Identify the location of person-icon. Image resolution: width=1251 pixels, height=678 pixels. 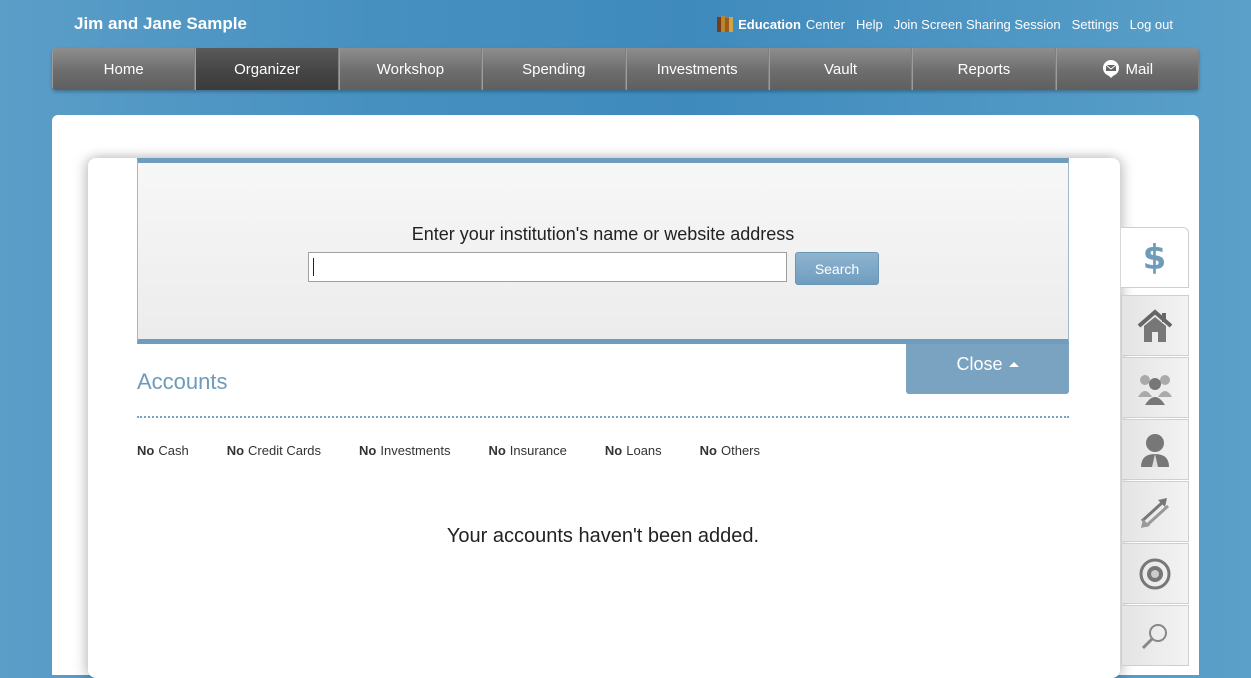
(1155, 450).